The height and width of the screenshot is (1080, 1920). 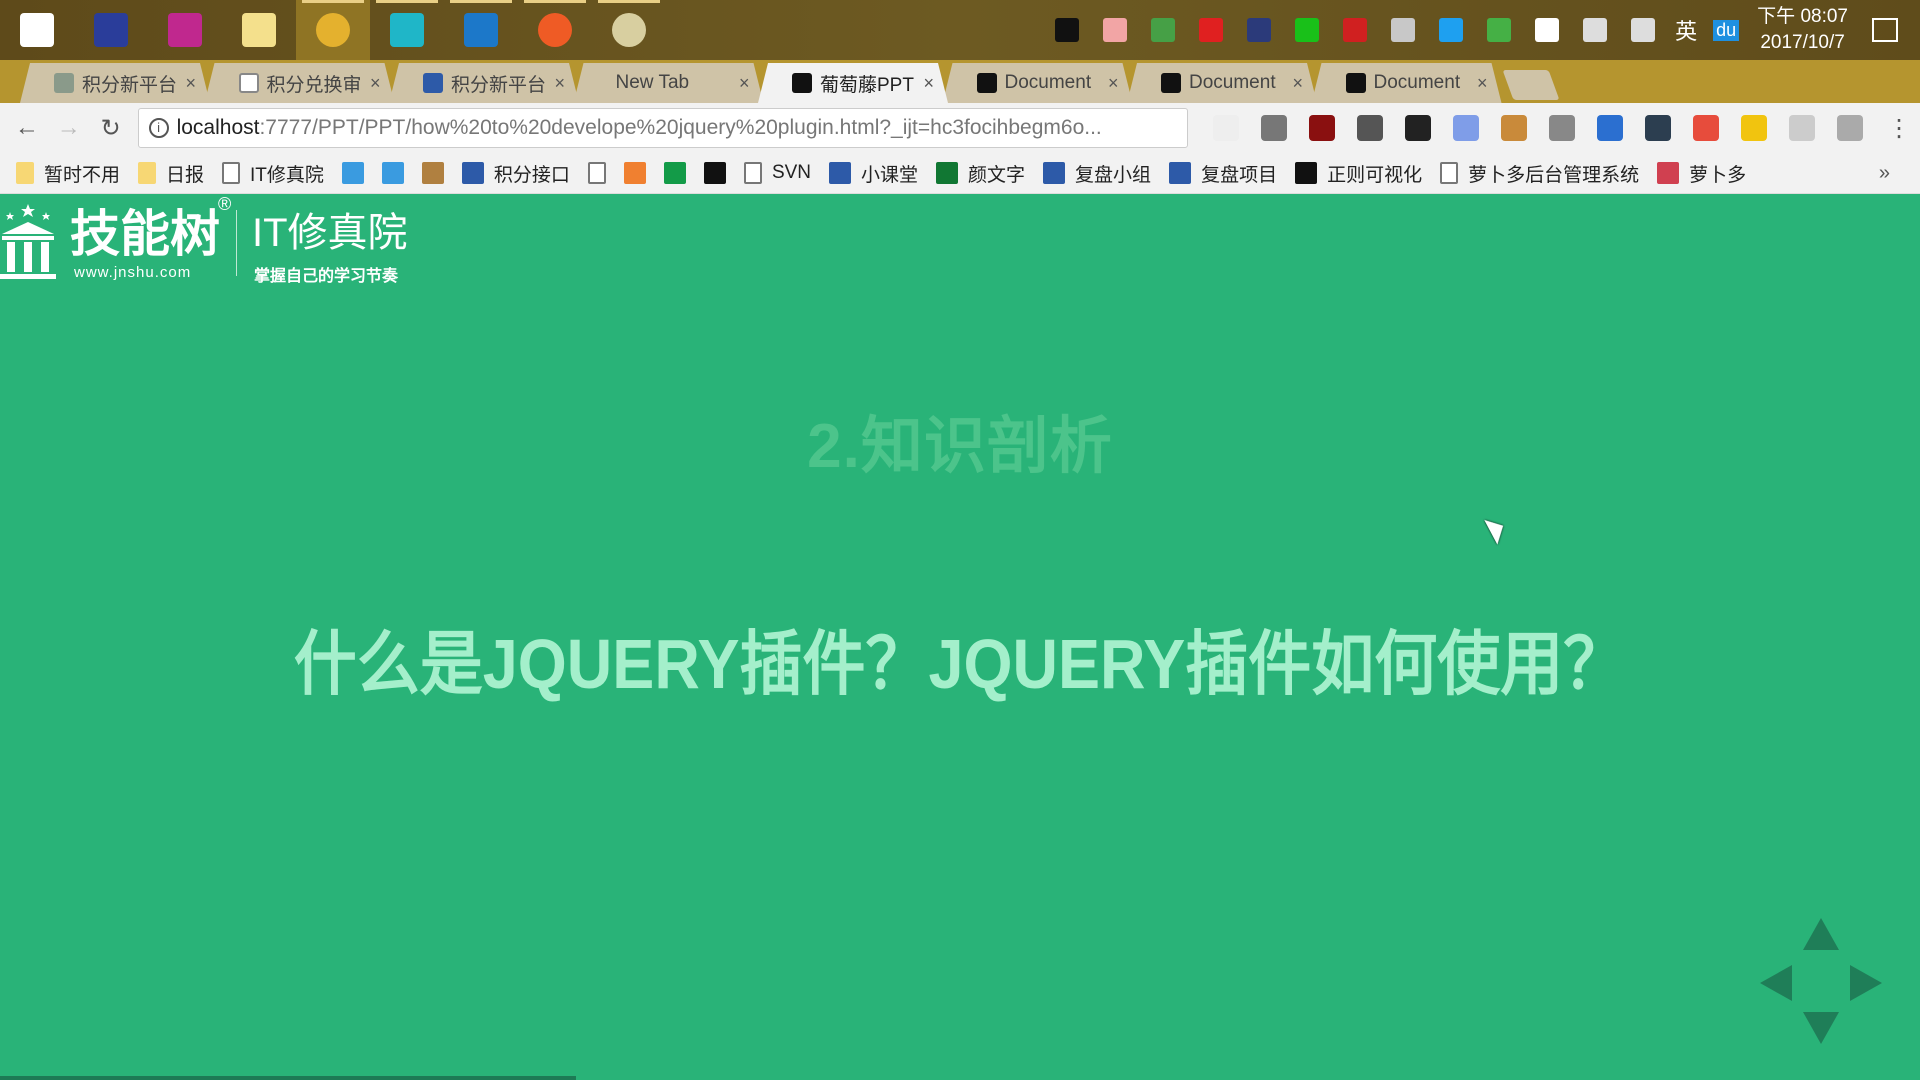 What do you see at coordinates (27, 128) in the screenshot?
I see `back-button: ←` at bounding box center [27, 128].